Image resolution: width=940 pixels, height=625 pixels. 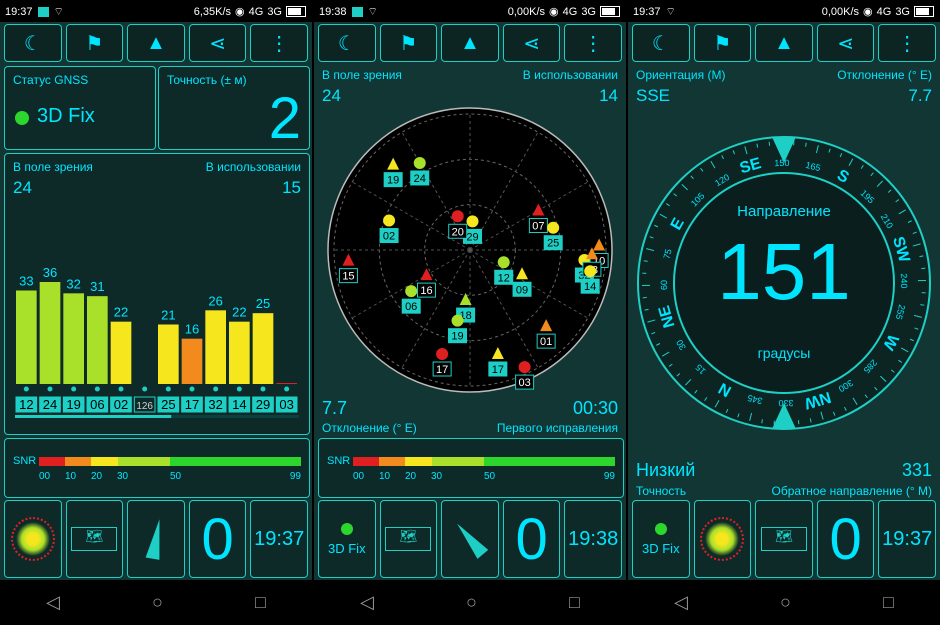 I want to click on nav-bar: ◁ ○ □, so click(x=156, y=602).